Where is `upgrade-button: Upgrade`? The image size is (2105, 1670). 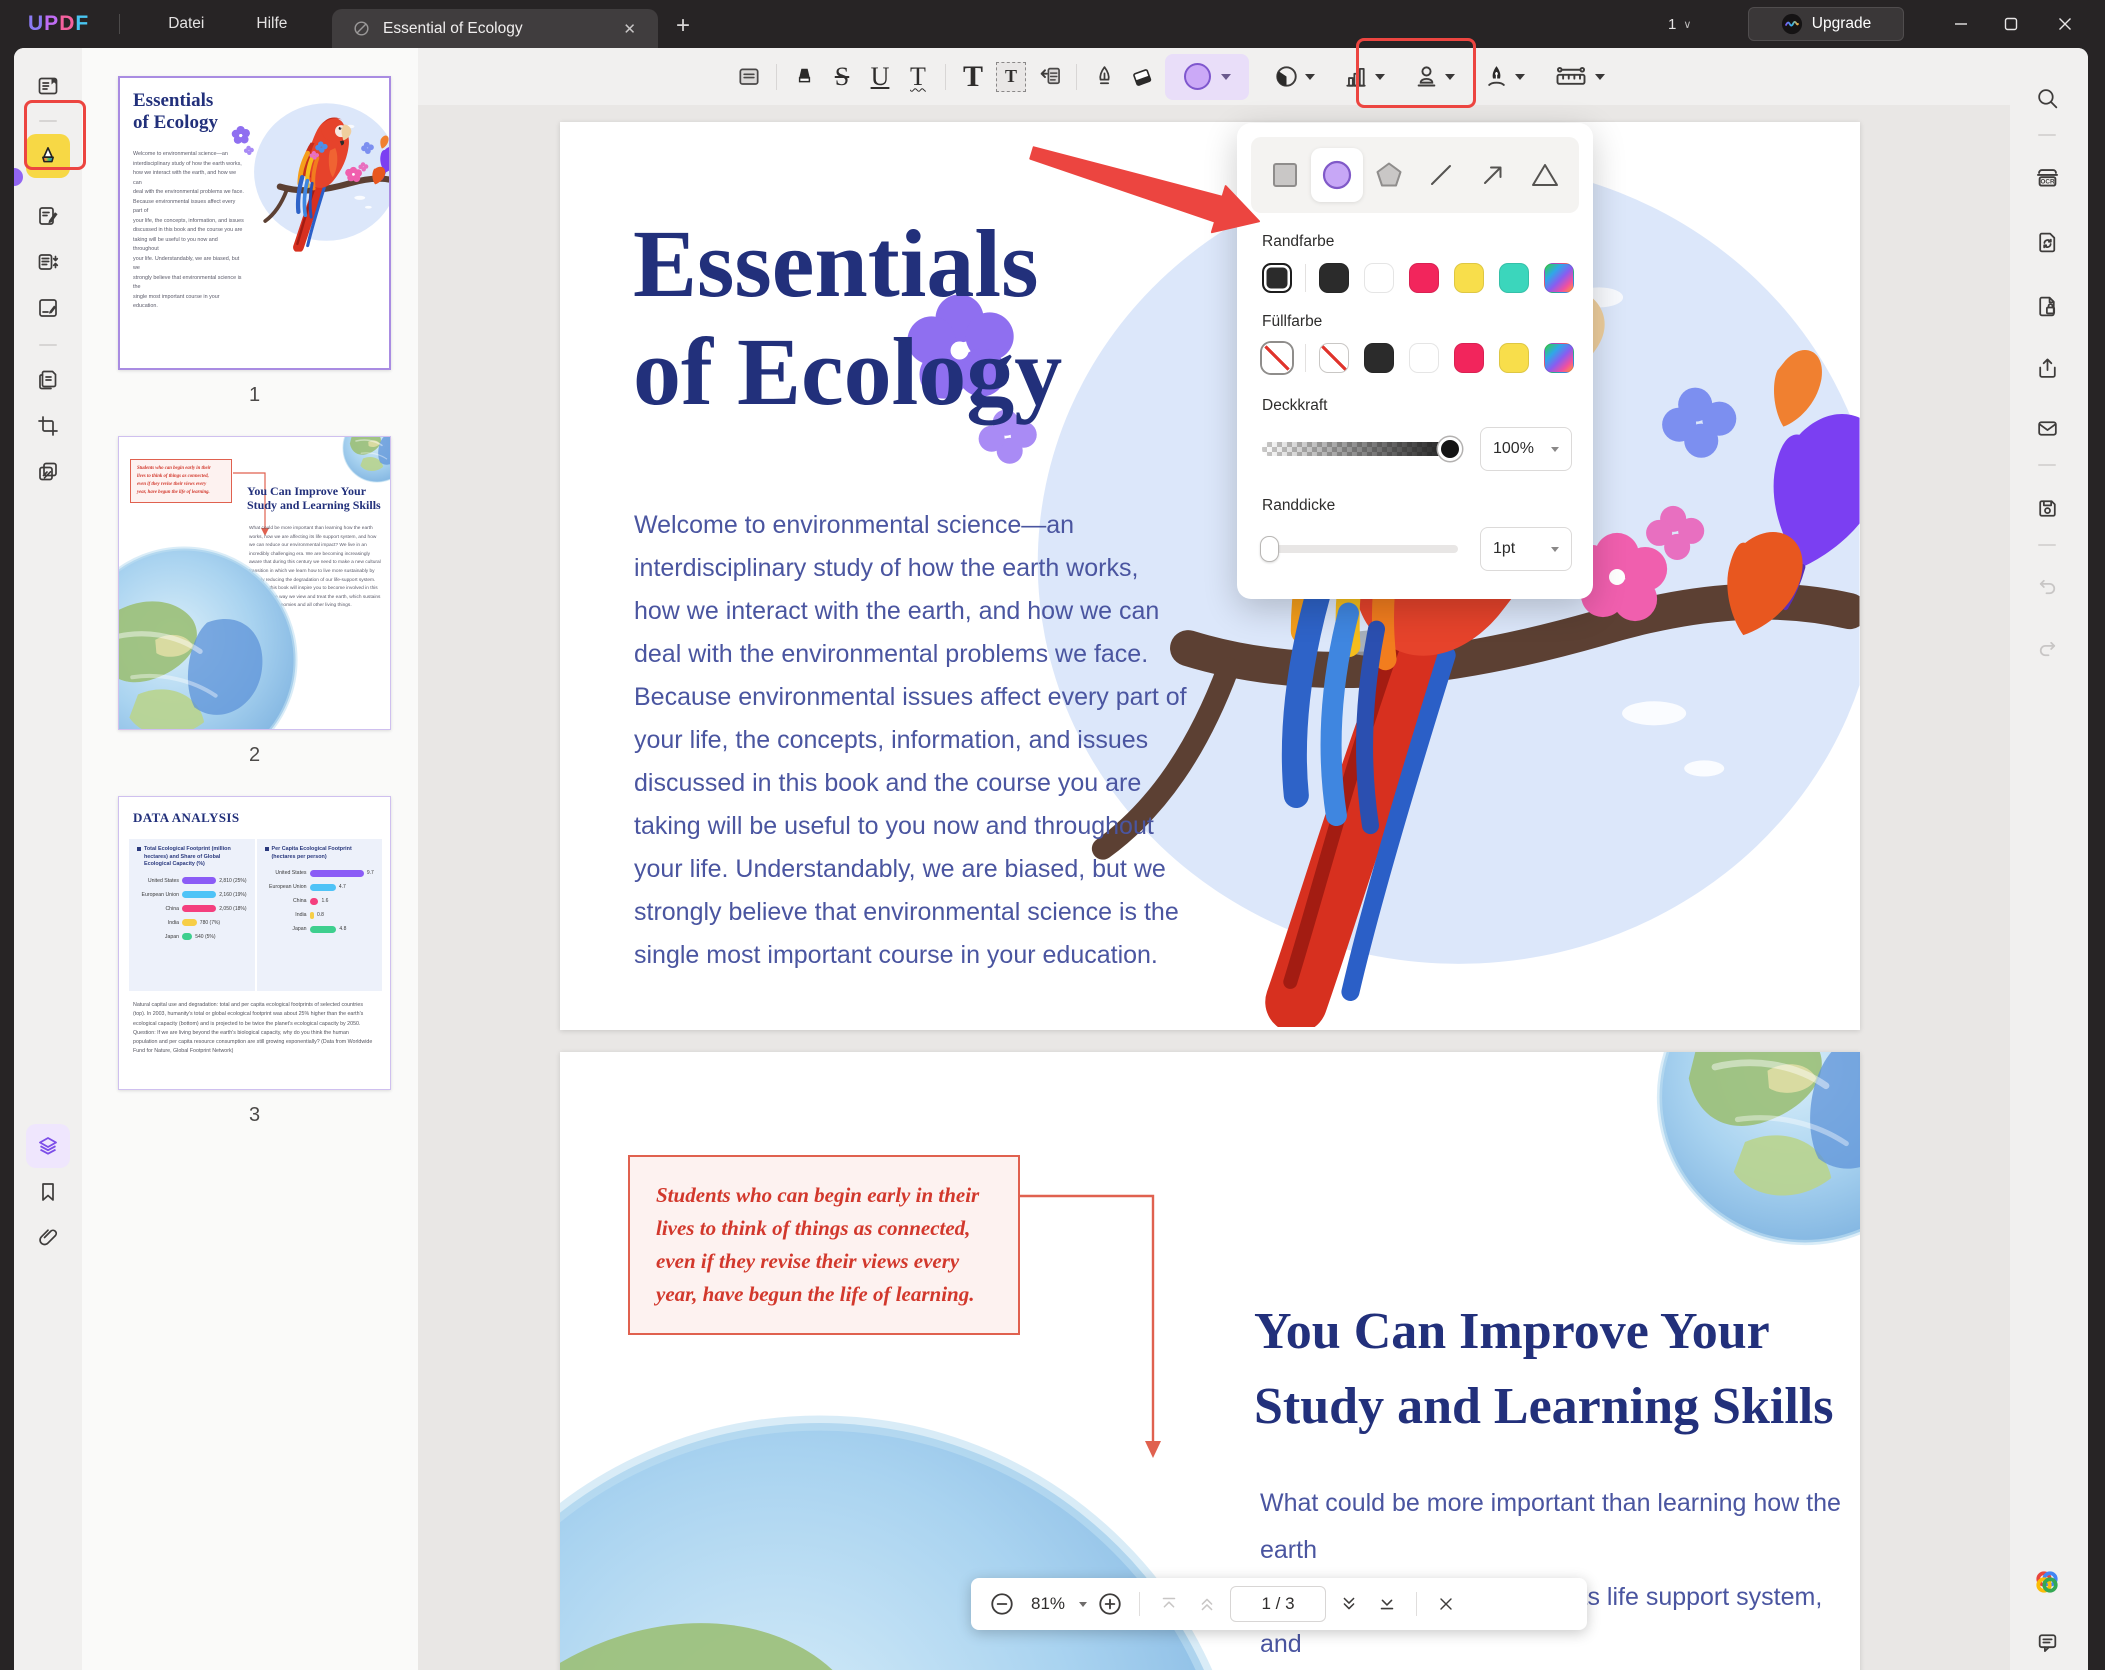
upgrade-button: Upgrade is located at coordinates (1826, 24).